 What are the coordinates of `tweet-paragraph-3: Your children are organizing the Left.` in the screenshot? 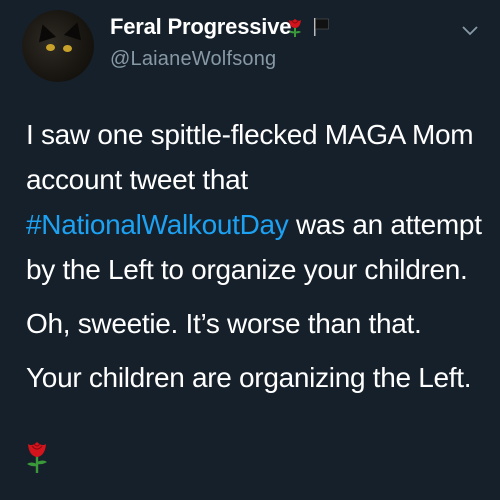 It's located at (249, 377).